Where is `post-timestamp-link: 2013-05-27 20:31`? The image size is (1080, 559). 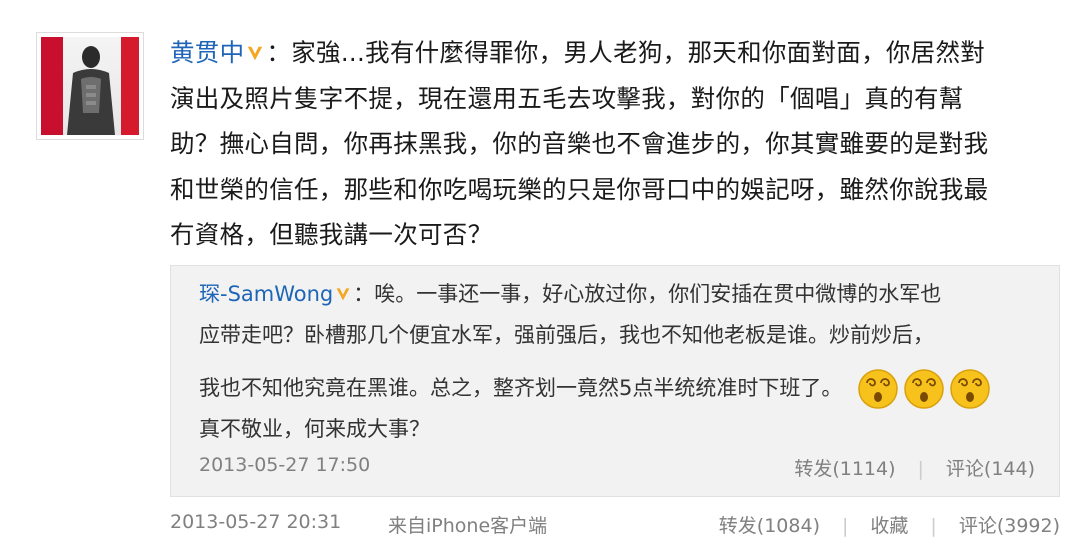 post-timestamp-link: 2013-05-27 20:31 is located at coordinates (255, 522).